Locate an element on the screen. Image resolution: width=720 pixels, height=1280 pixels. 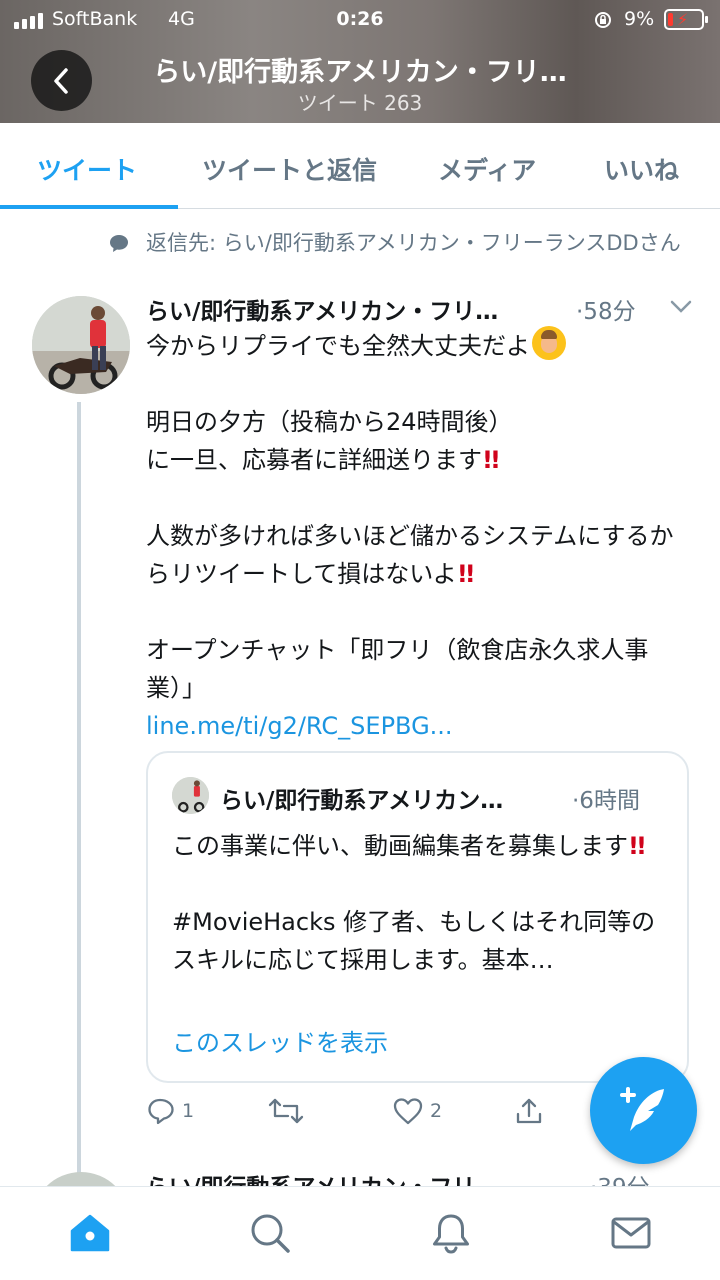
tab-likes: いいね is located at coordinates (641, 169).